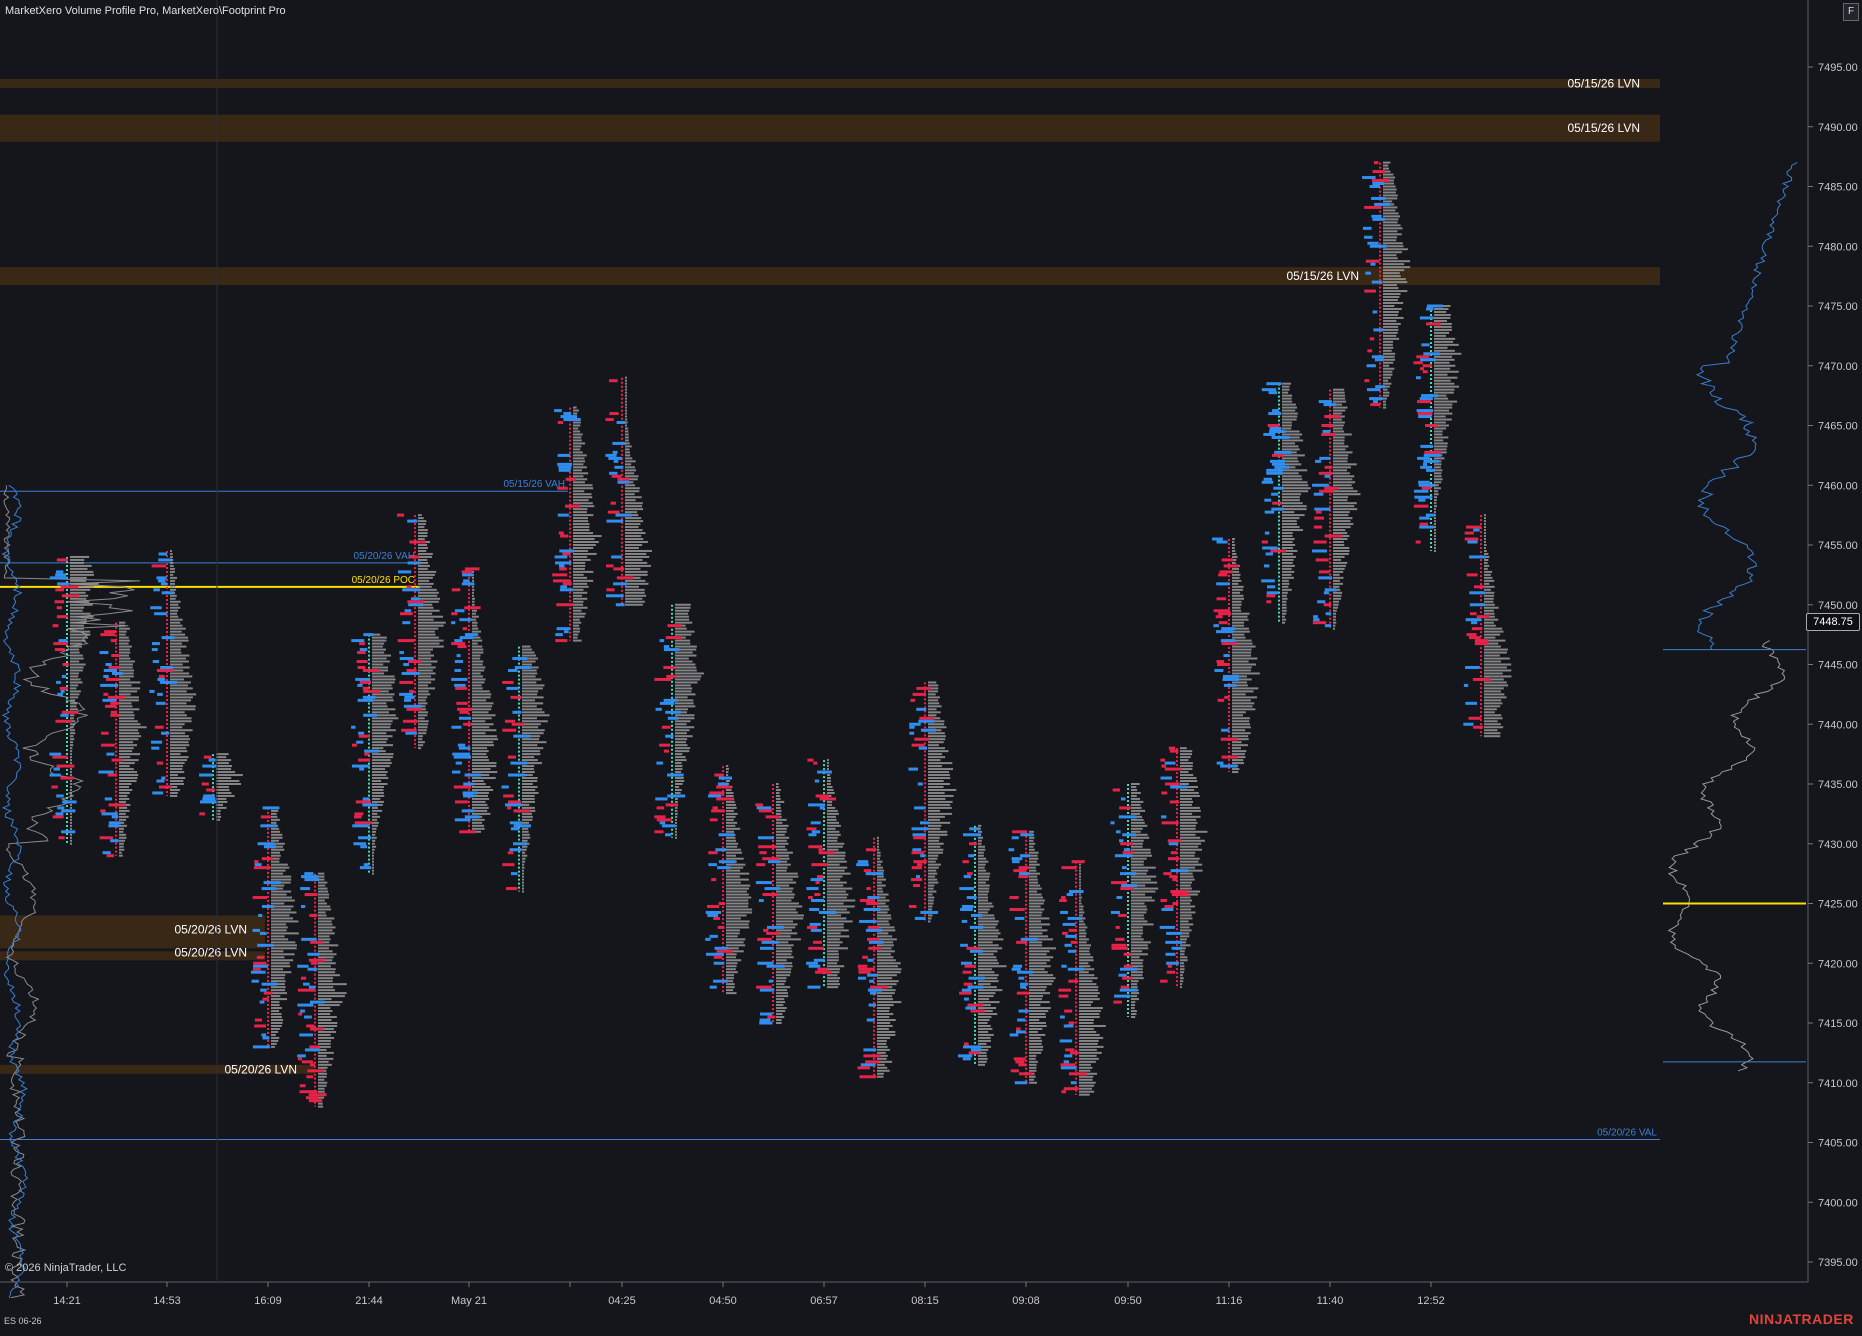 The image size is (1862, 1336). I want to click on price-tick-label: 7475.00, so click(1838, 307).